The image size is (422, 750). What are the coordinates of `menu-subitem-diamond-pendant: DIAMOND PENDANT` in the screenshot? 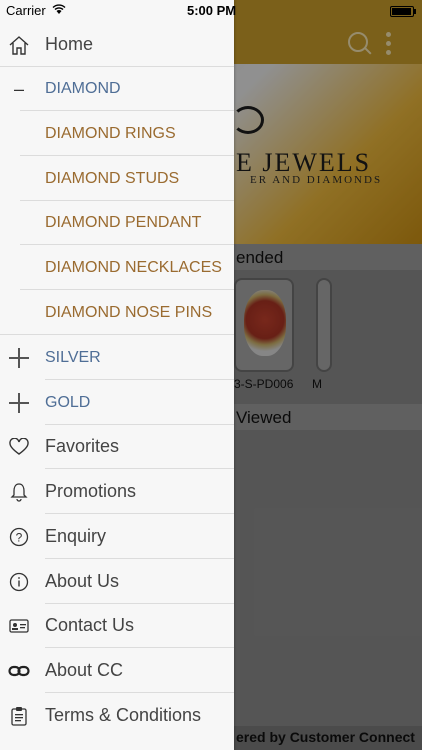 It's located at (117, 222).